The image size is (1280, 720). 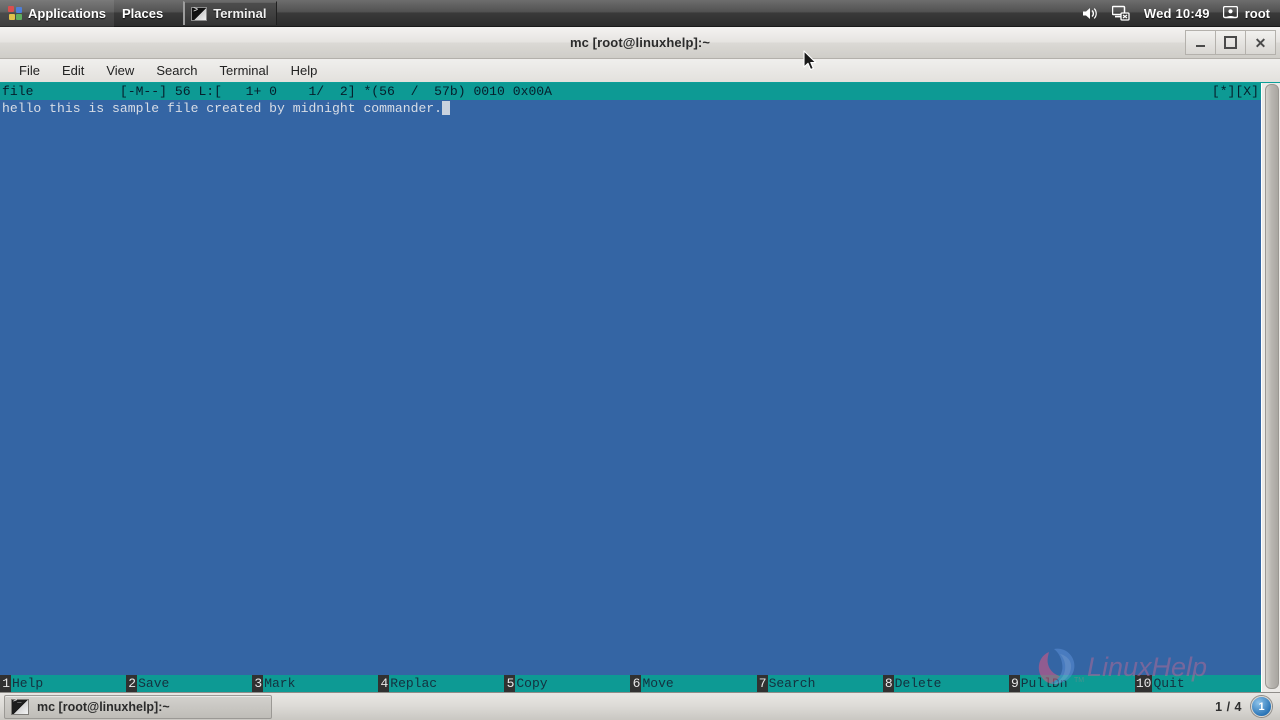 What do you see at coordinates (1177, 13) in the screenshot?
I see `clock: Wed 10:49` at bounding box center [1177, 13].